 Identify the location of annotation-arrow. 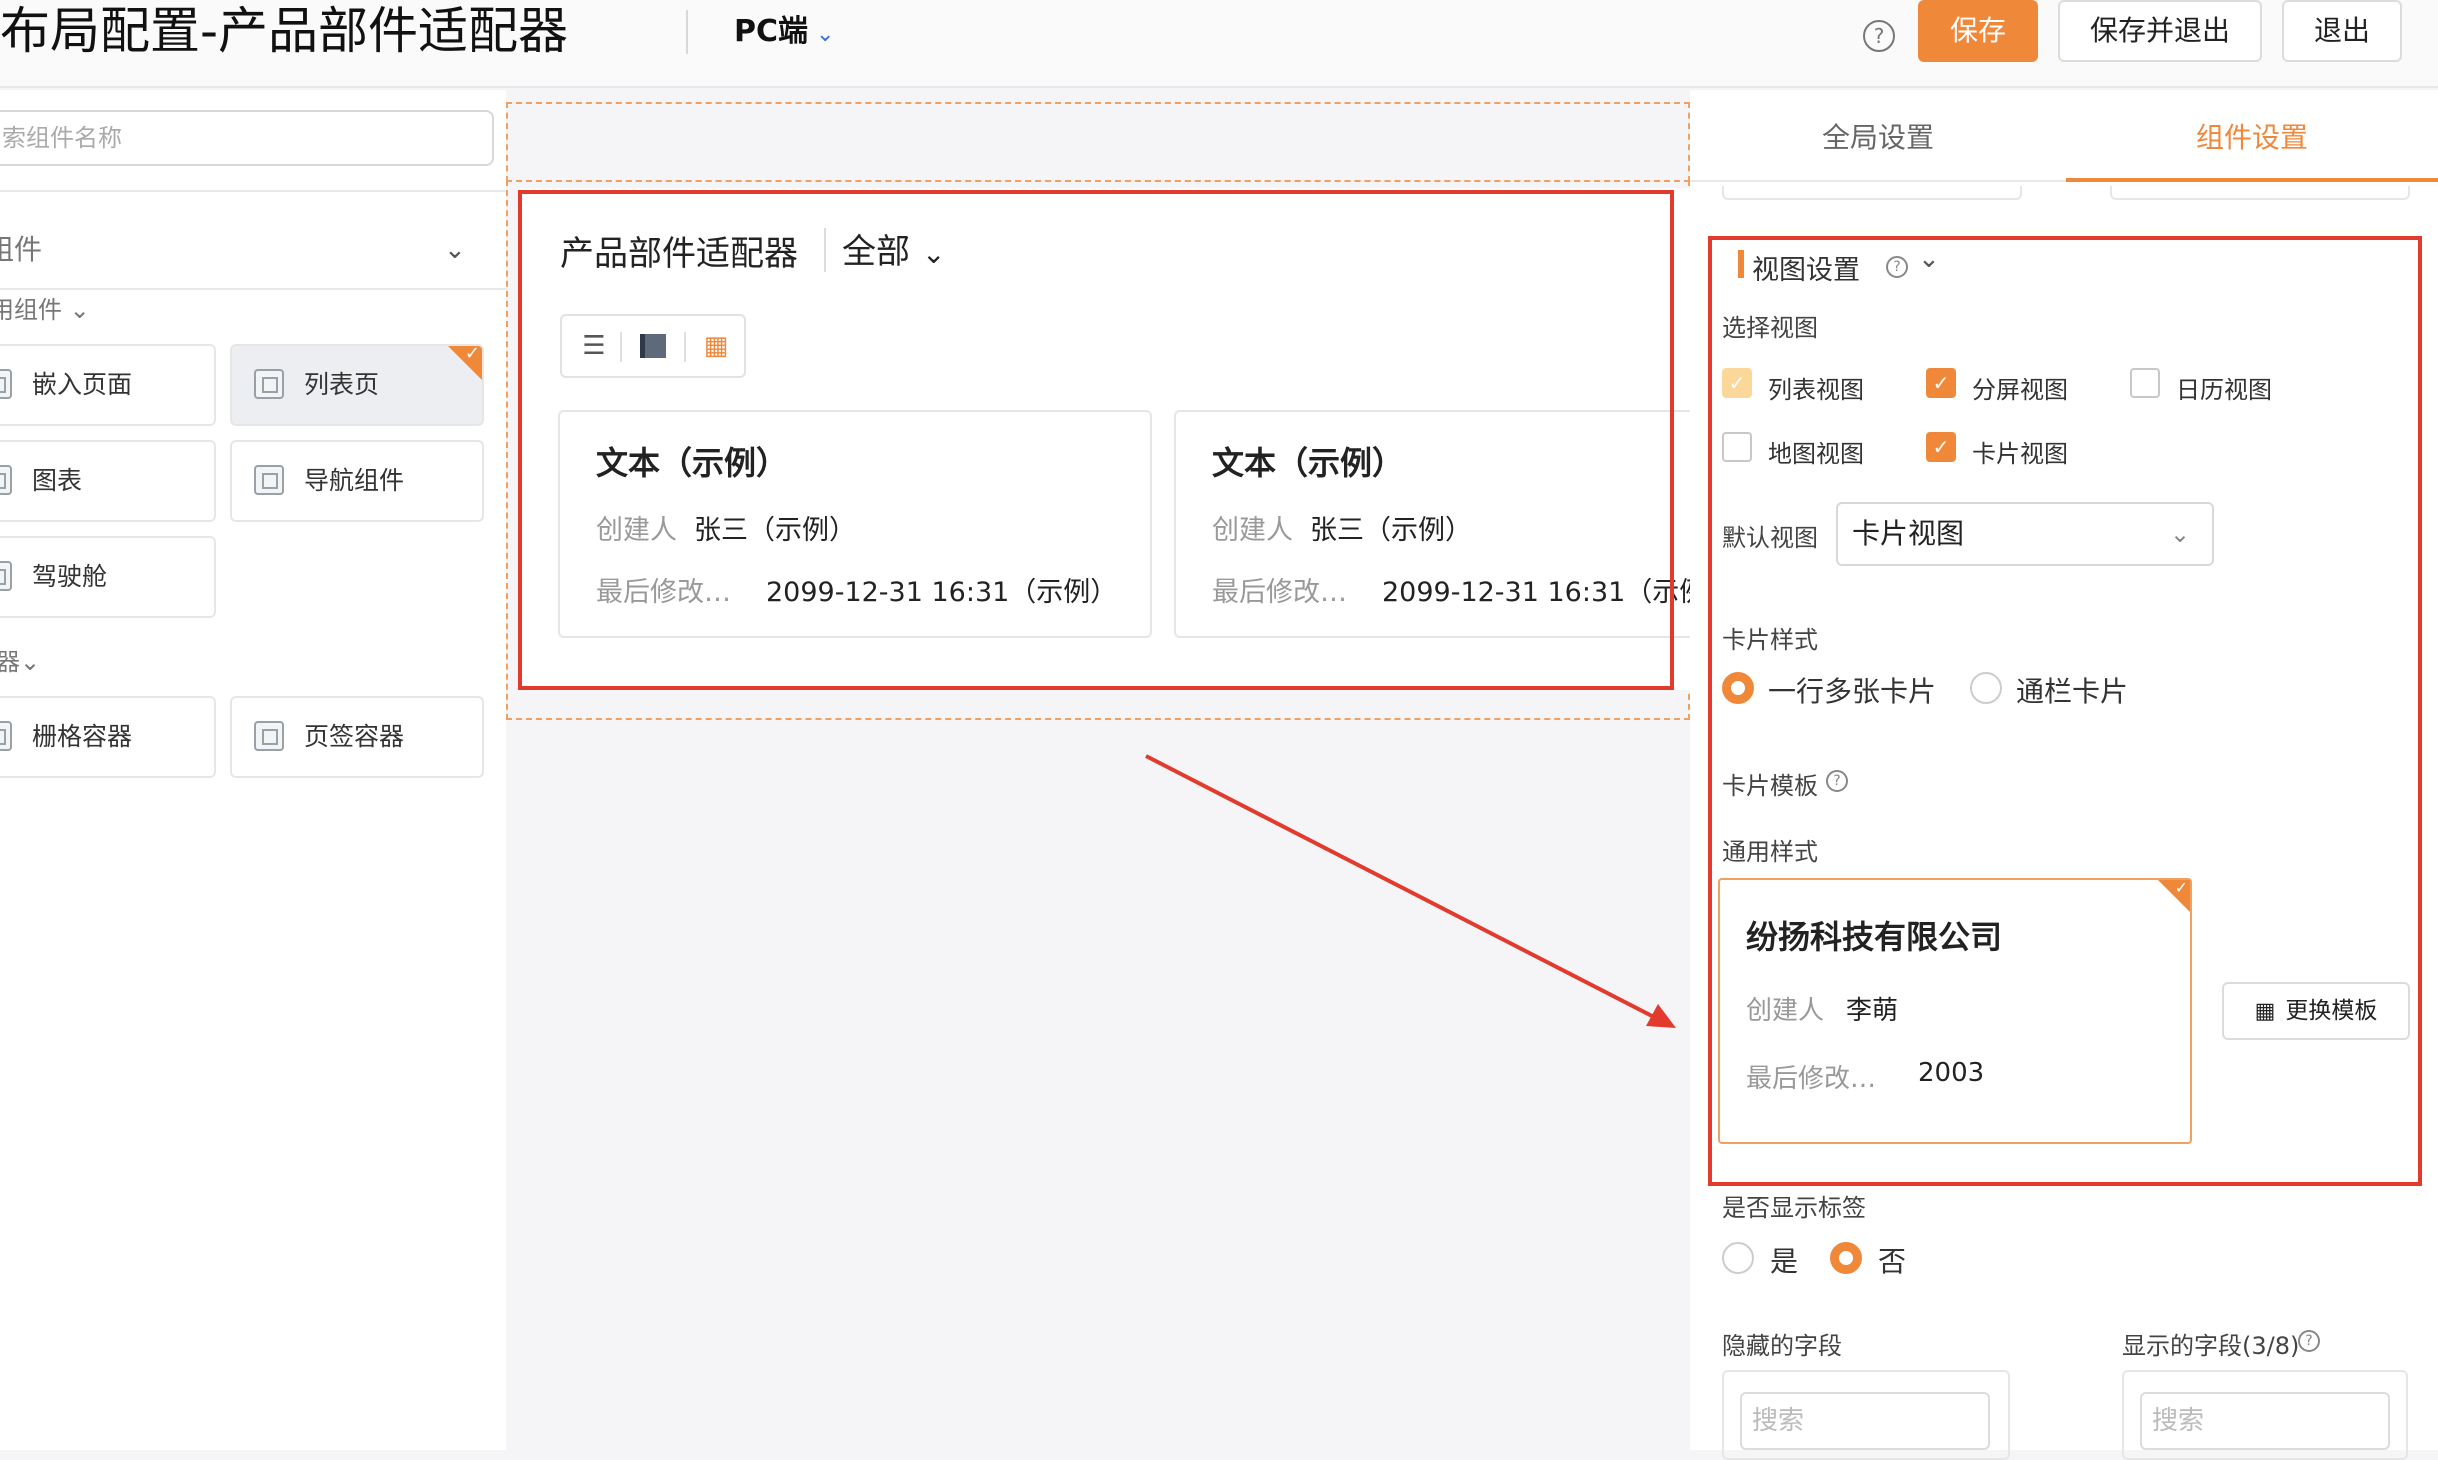
(1410, 891).